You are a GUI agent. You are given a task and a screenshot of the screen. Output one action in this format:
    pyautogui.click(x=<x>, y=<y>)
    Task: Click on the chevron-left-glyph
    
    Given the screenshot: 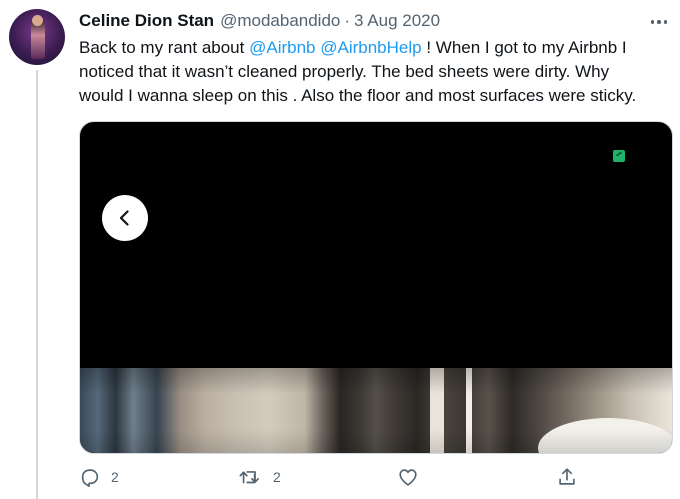 What is the action you would take?
    pyautogui.click(x=124, y=218)
    